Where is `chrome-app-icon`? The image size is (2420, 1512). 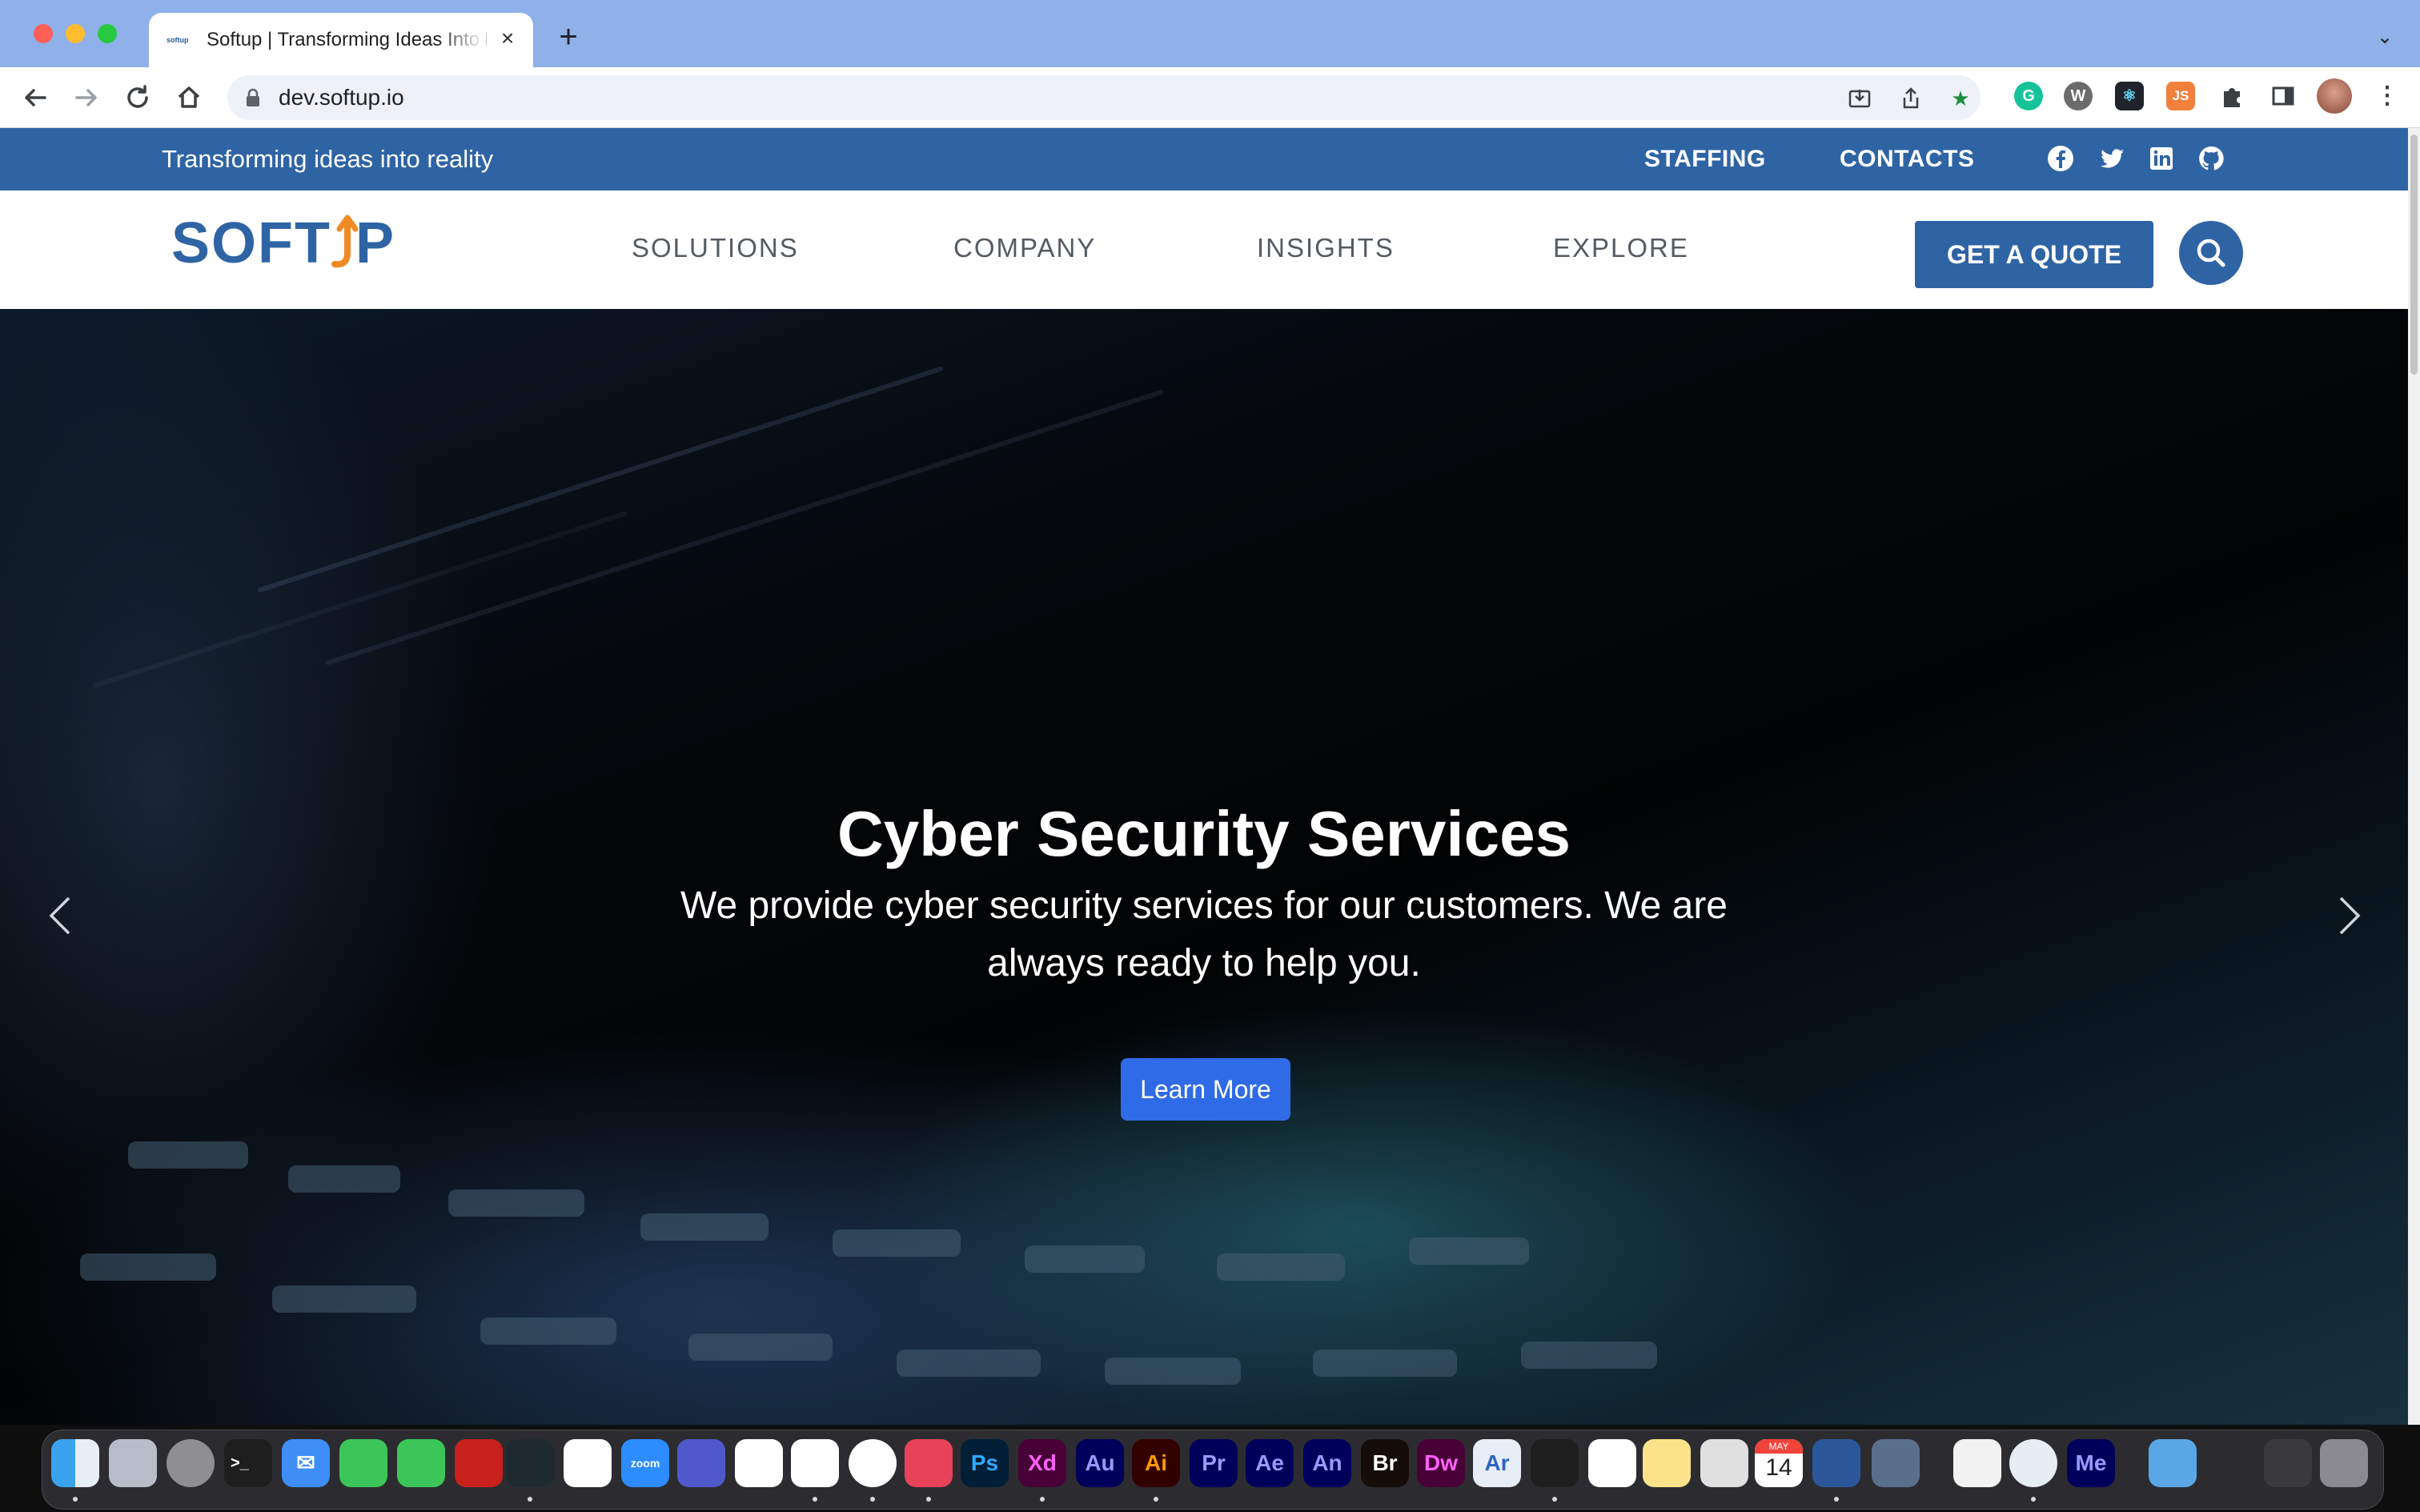
chrome-app-icon is located at coordinates (873, 1463).